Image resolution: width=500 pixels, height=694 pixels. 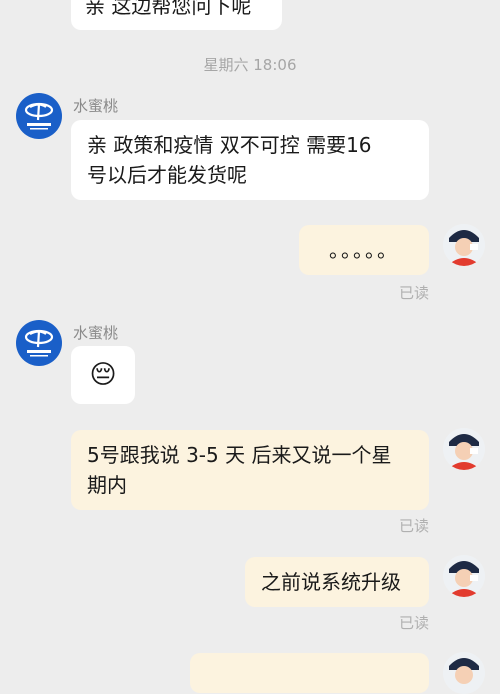 What do you see at coordinates (167, 175) in the screenshot?
I see `message-text-line: 号以后才能发货呢` at bounding box center [167, 175].